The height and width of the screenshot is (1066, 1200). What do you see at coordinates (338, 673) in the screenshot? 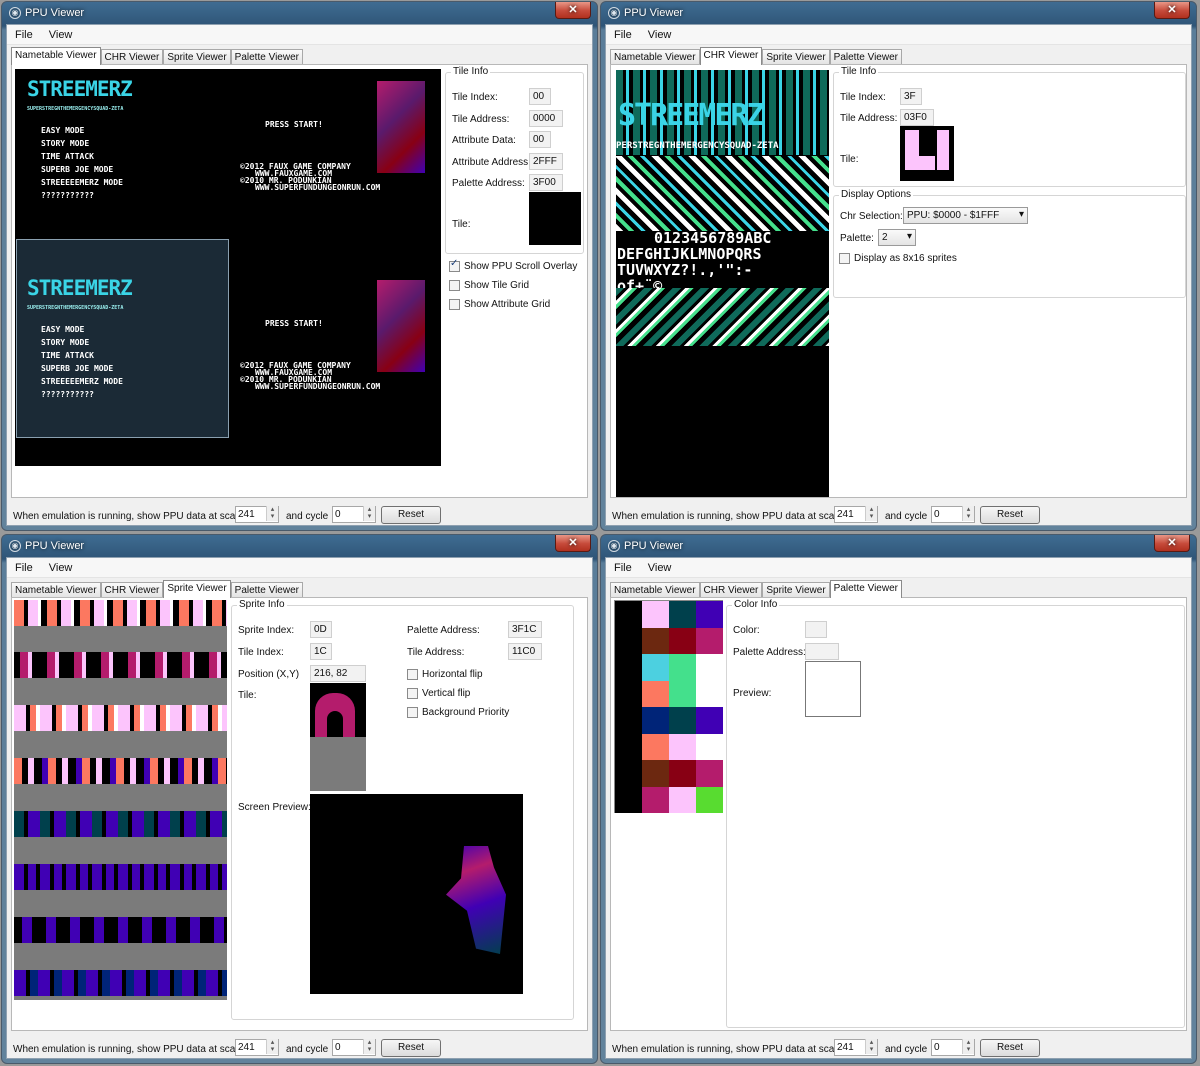
I see `position-field: 216, 82` at bounding box center [338, 673].